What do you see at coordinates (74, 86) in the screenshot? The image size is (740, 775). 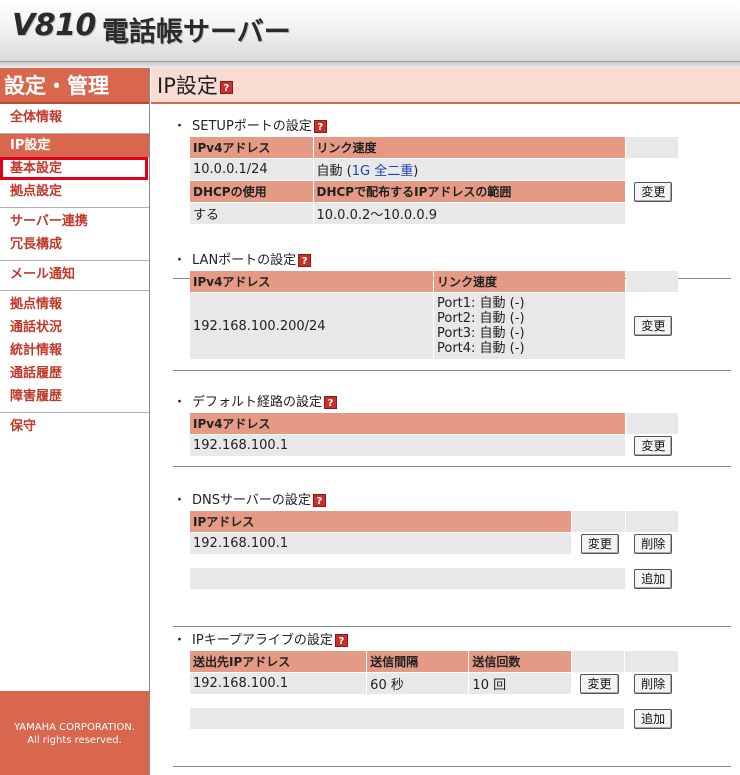 I see `sidebar-title: 設定・管理` at bounding box center [74, 86].